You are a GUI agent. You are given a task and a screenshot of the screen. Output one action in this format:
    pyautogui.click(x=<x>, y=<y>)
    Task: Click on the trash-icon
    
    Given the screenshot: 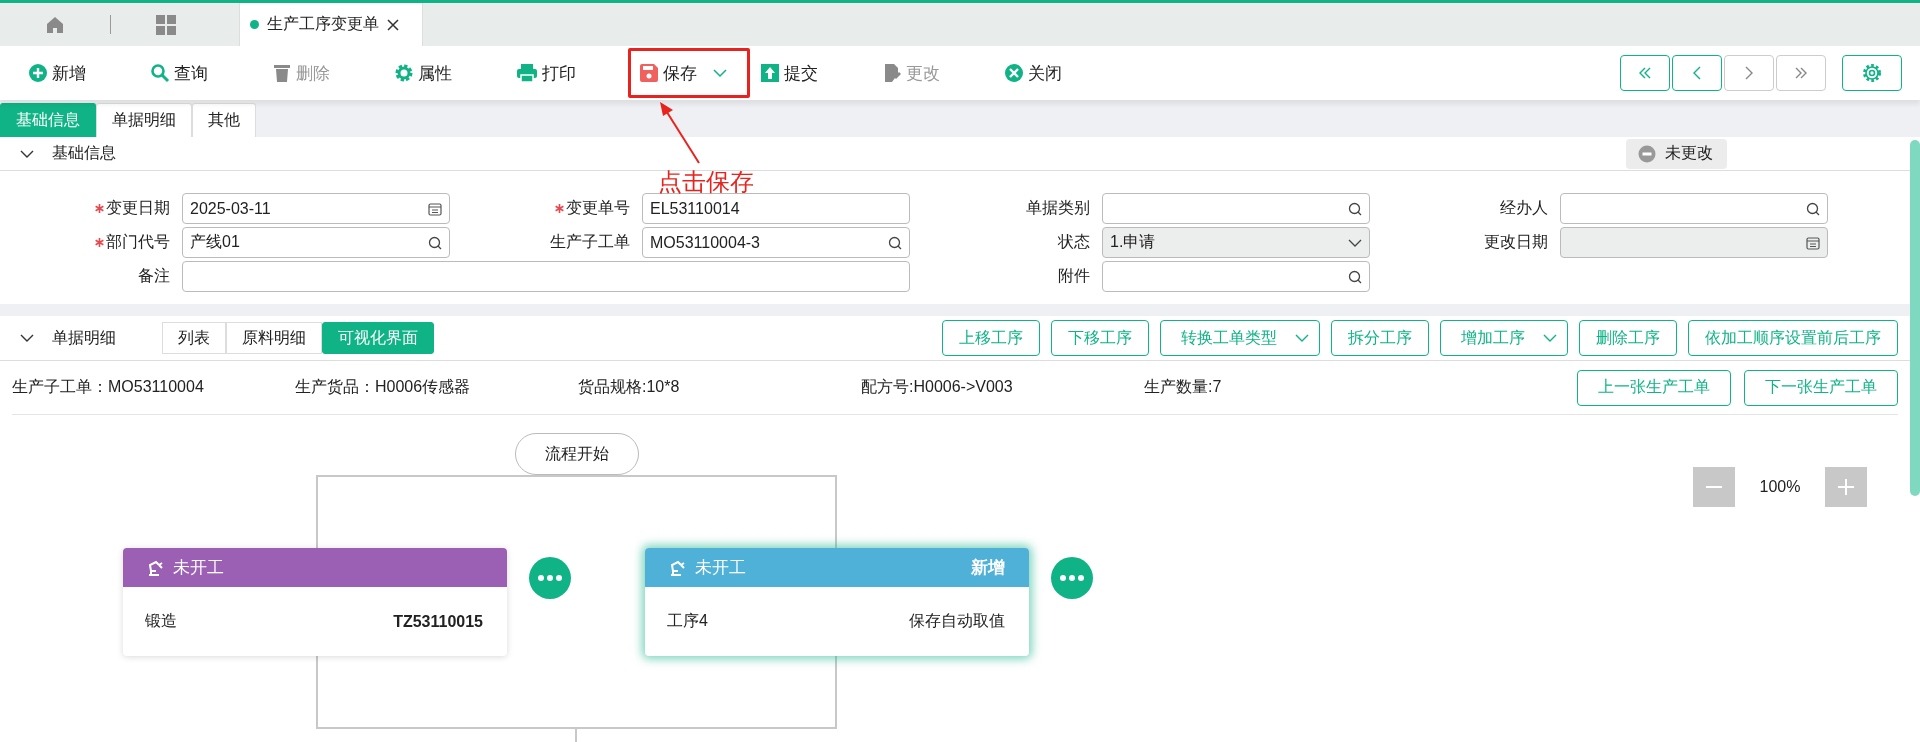 What is the action you would take?
    pyautogui.click(x=282, y=73)
    